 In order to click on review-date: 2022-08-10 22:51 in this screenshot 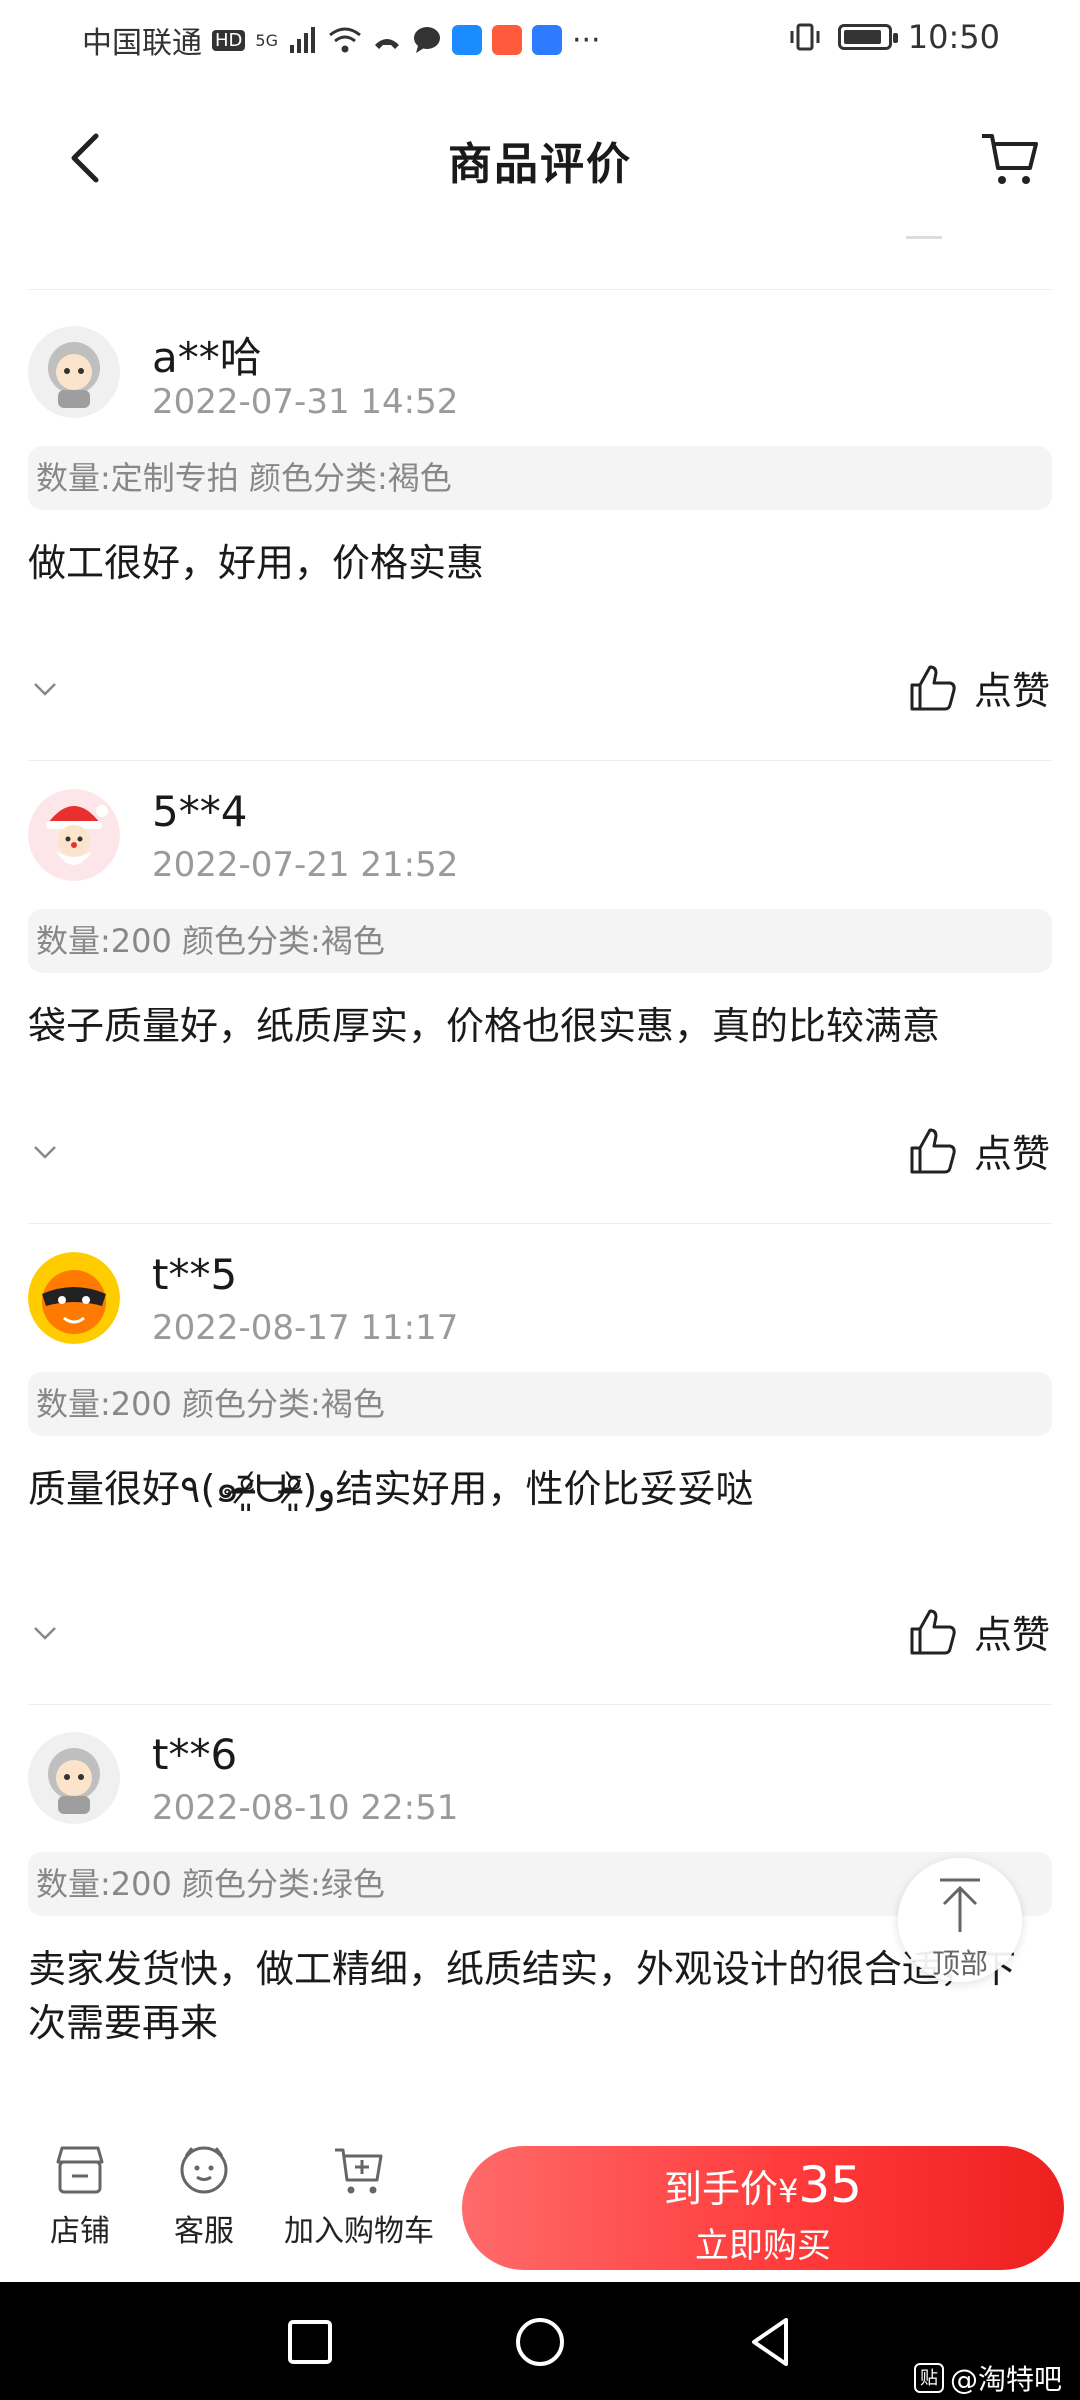, I will do `click(305, 1808)`.